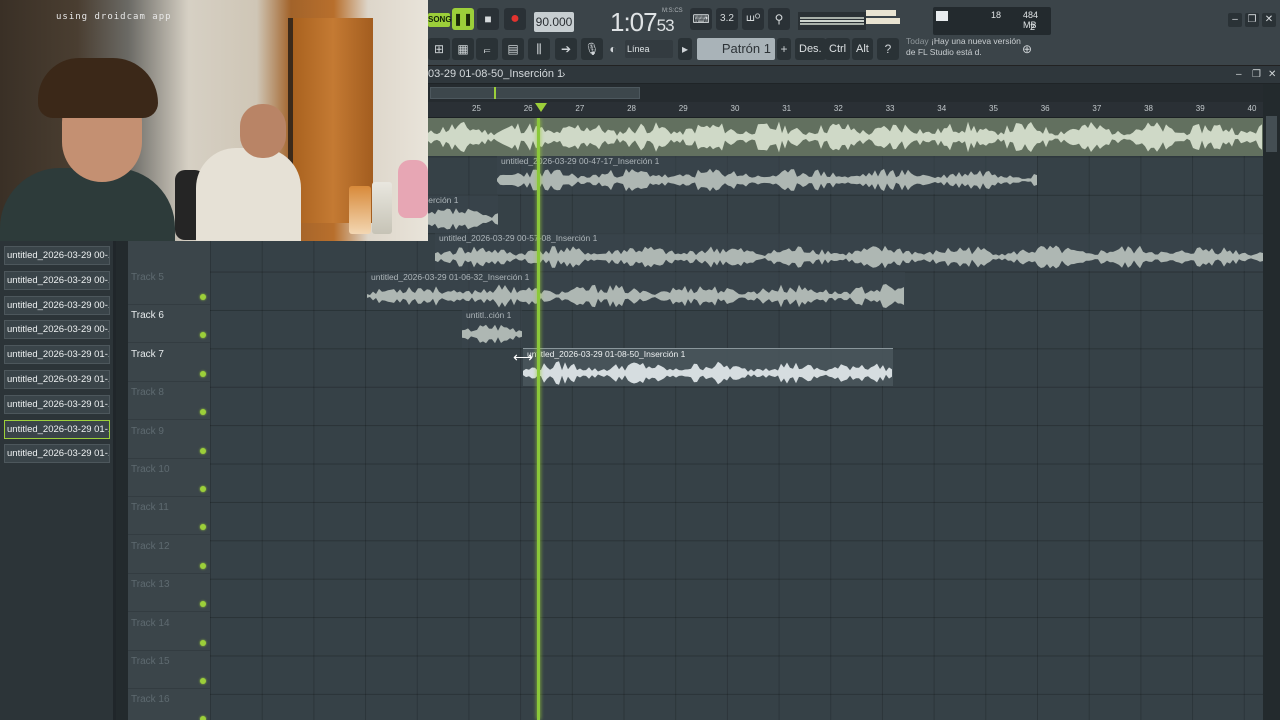 The width and height of the screenshot is (1280, 720). I want to click on track-header: Track 9, so click(169, 440).